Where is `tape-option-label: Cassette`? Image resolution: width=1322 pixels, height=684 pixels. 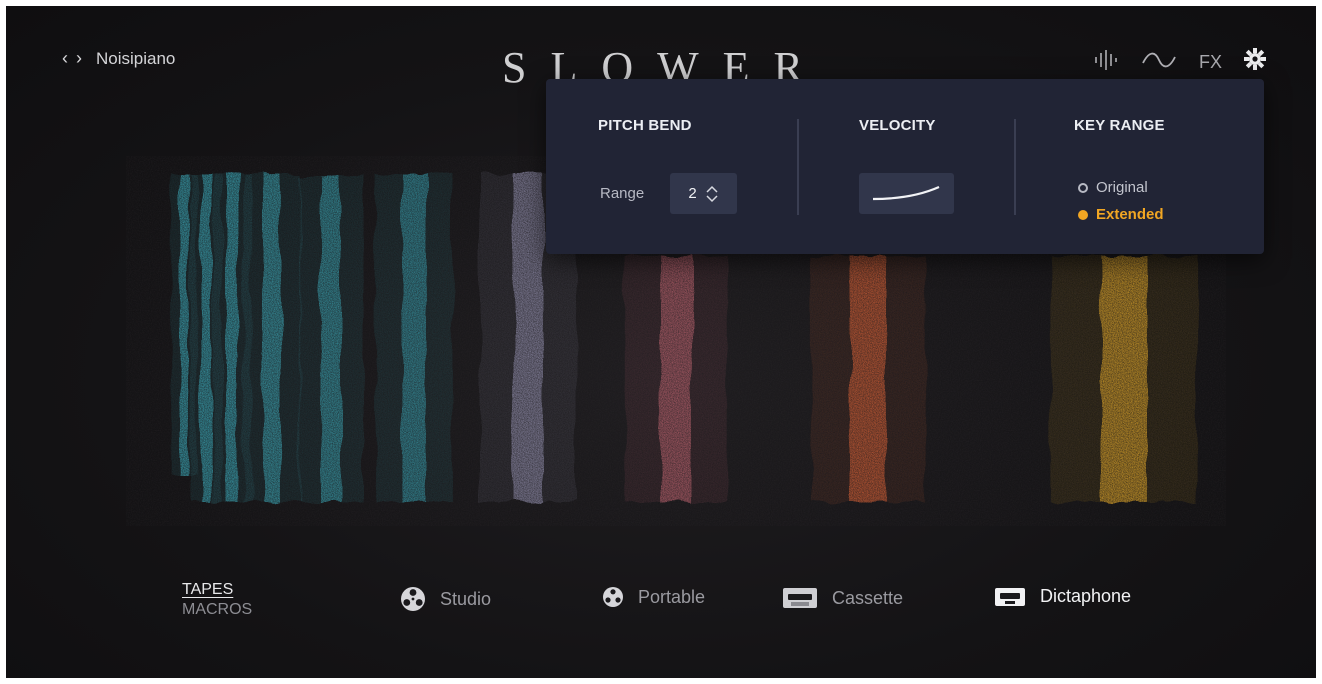 tape-option-label: Cassette is located at coordinates (868, 597).